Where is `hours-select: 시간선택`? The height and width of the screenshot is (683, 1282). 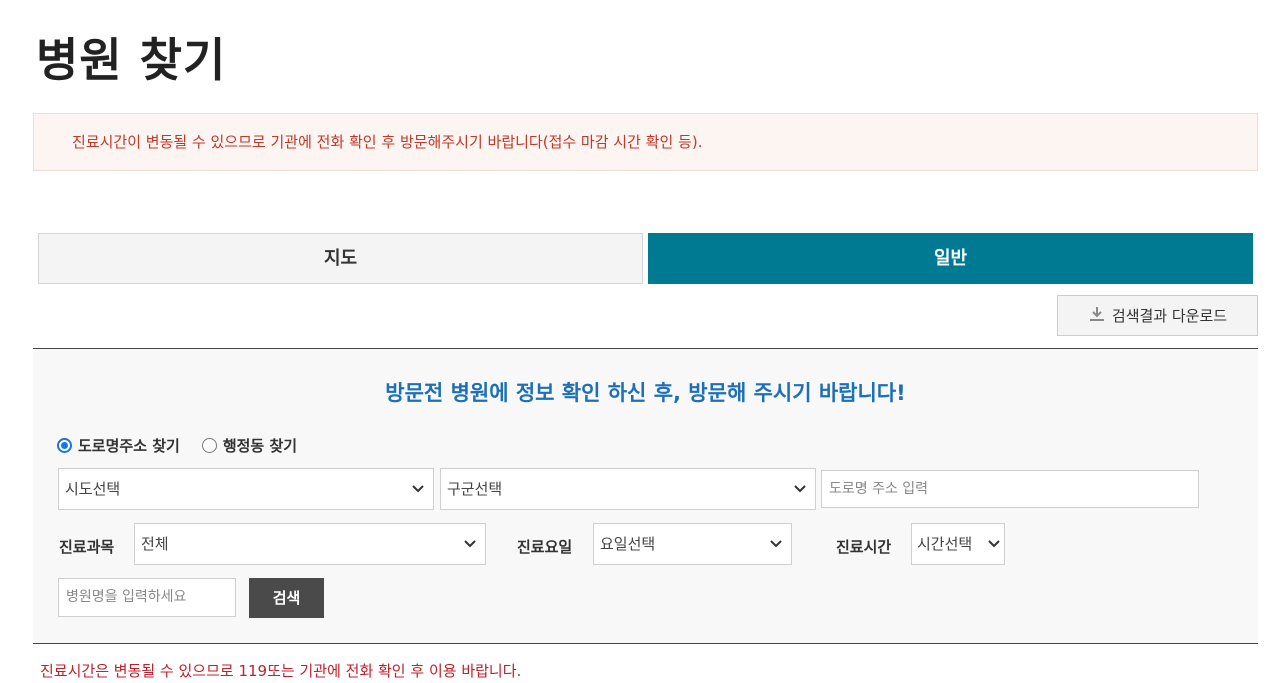
hours-select: 시간선택 is located at coordinates (958, 544).